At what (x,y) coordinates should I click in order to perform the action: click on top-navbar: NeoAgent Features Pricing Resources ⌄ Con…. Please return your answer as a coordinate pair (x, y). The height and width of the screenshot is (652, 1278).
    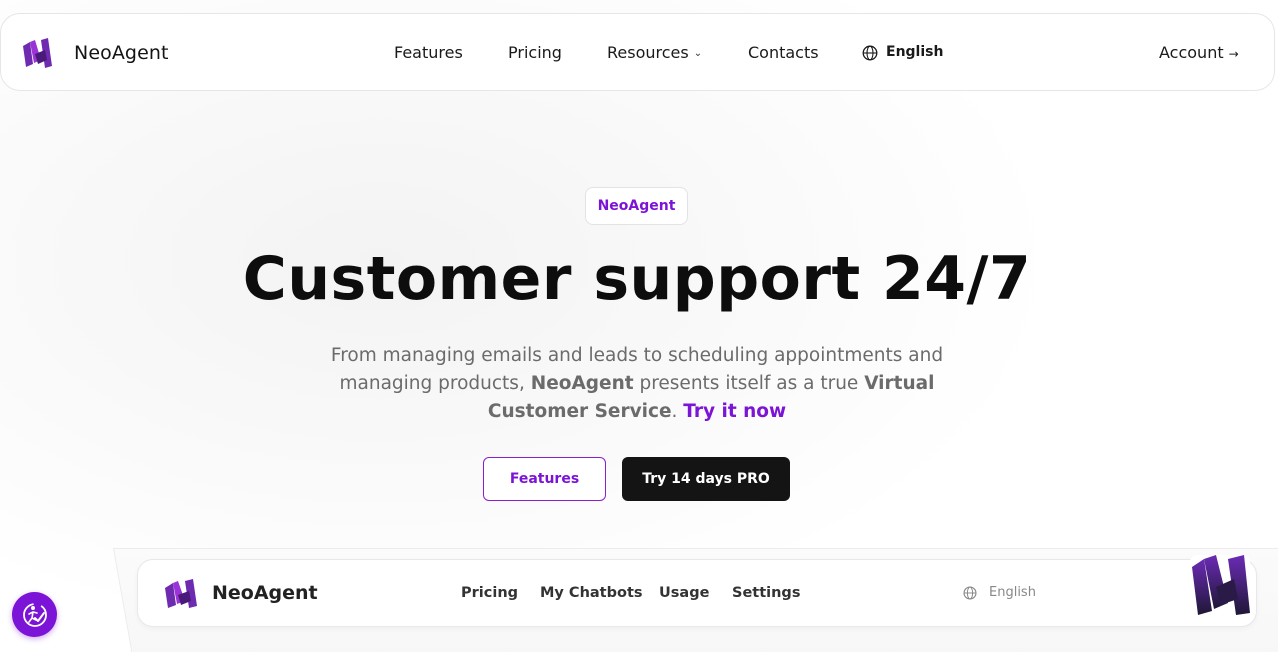
    Looking at the image, I should click on (637, 52).